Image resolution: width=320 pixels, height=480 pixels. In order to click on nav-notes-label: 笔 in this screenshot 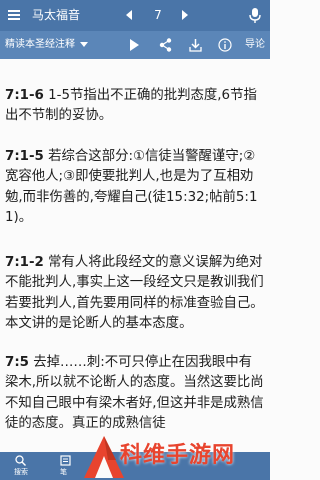, I will do `click(63, 472)`.